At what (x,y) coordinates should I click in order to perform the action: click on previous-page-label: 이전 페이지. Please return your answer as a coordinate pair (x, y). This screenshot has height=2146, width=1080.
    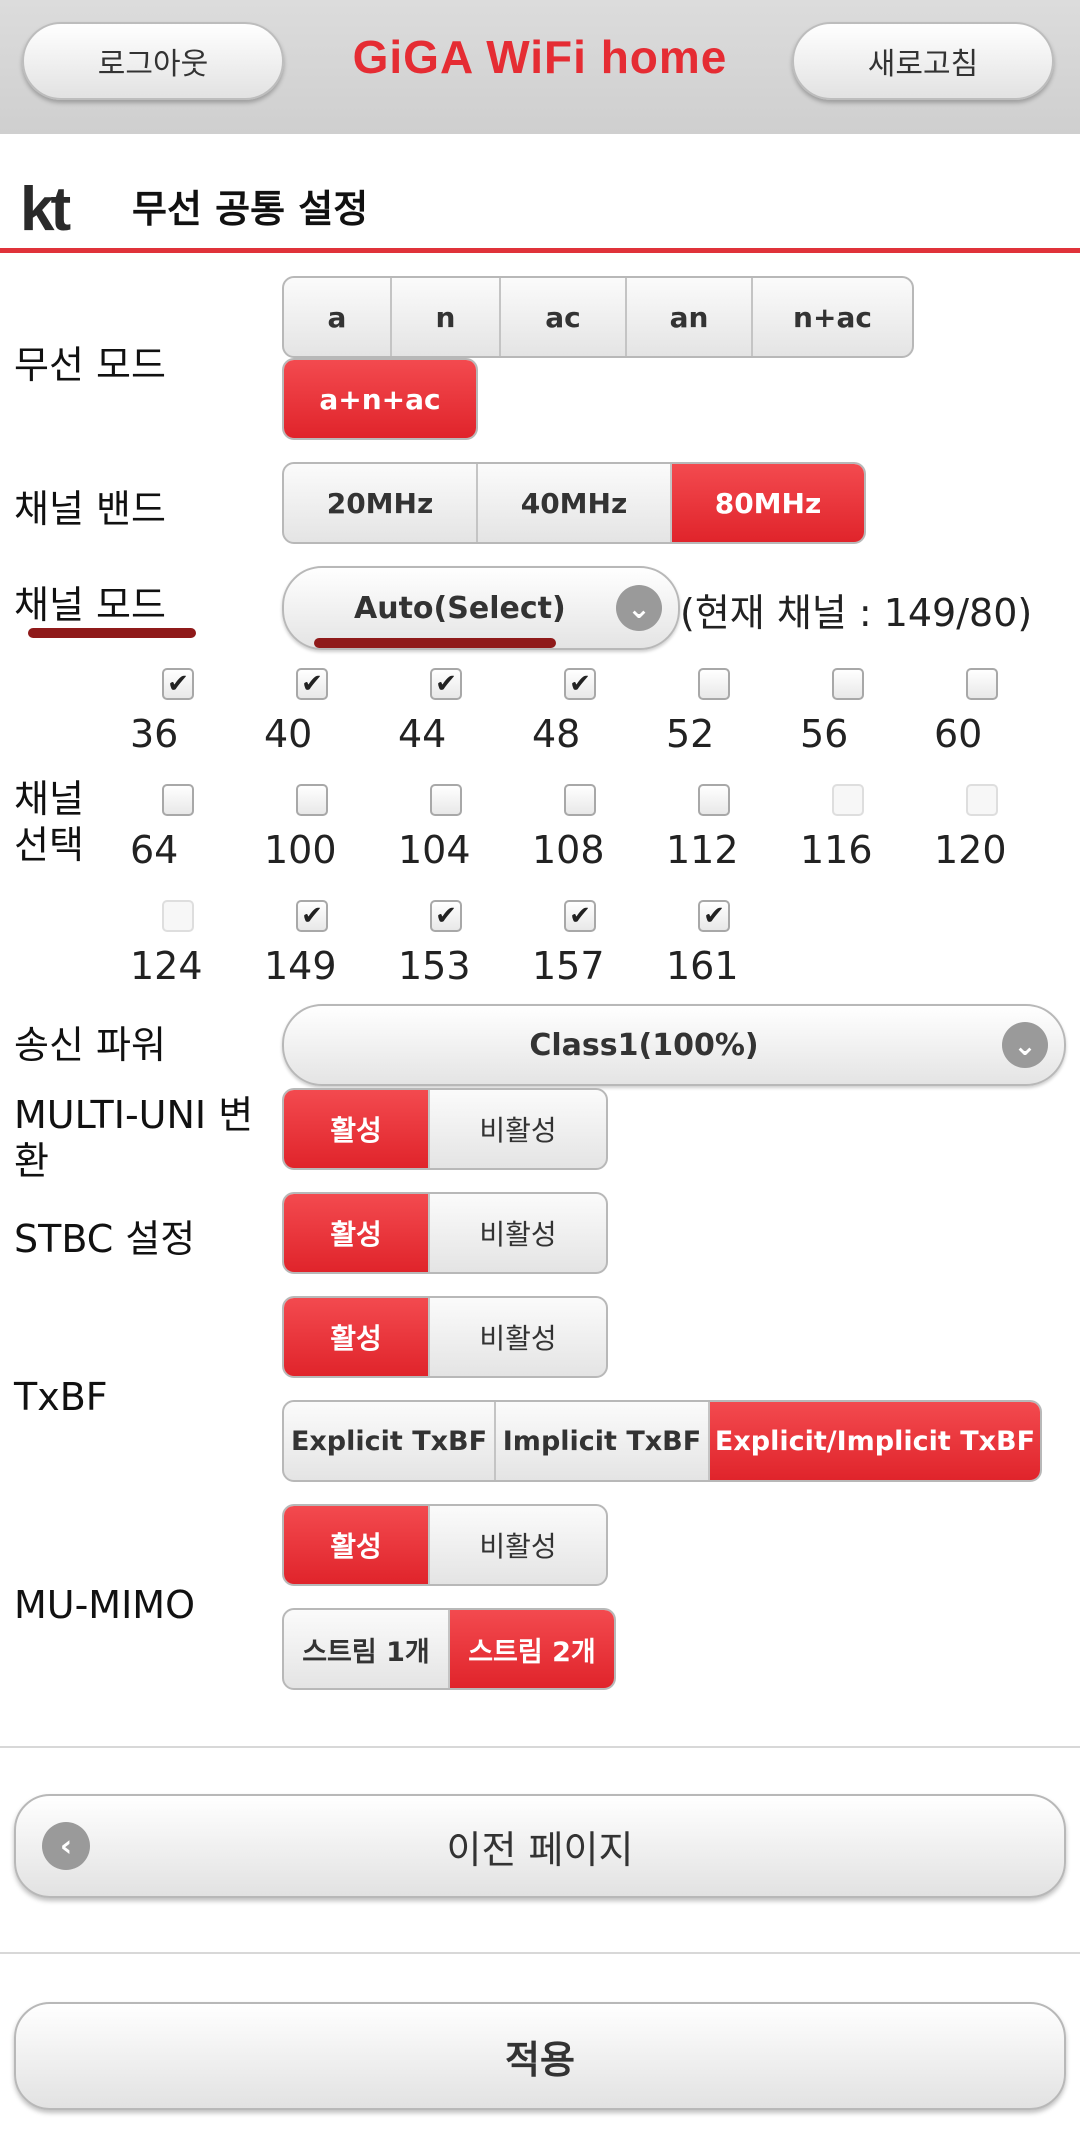
    Looking at the image, I should click on (540, 1849).